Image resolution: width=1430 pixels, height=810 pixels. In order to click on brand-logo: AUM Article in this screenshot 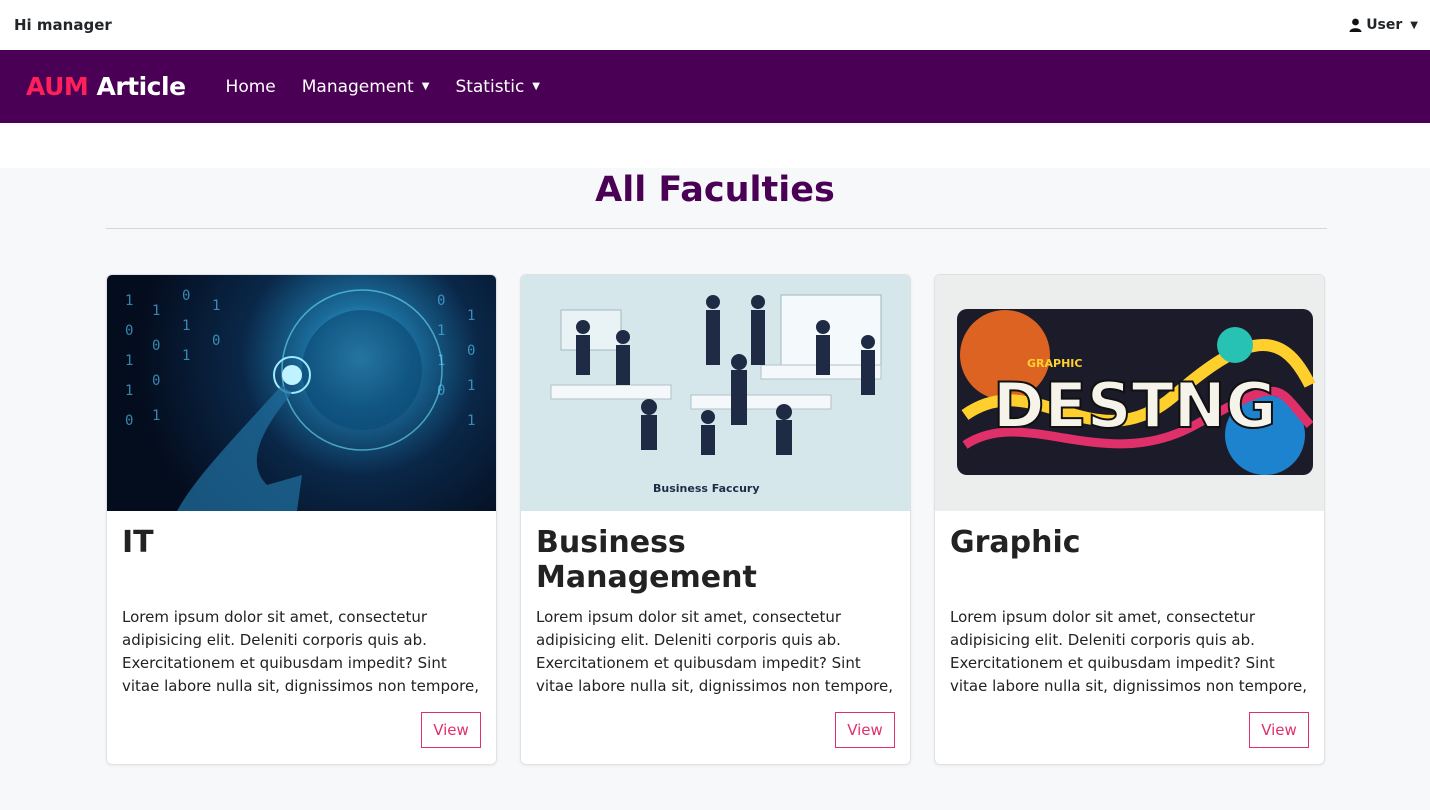, I will do `click(106, 86)`.